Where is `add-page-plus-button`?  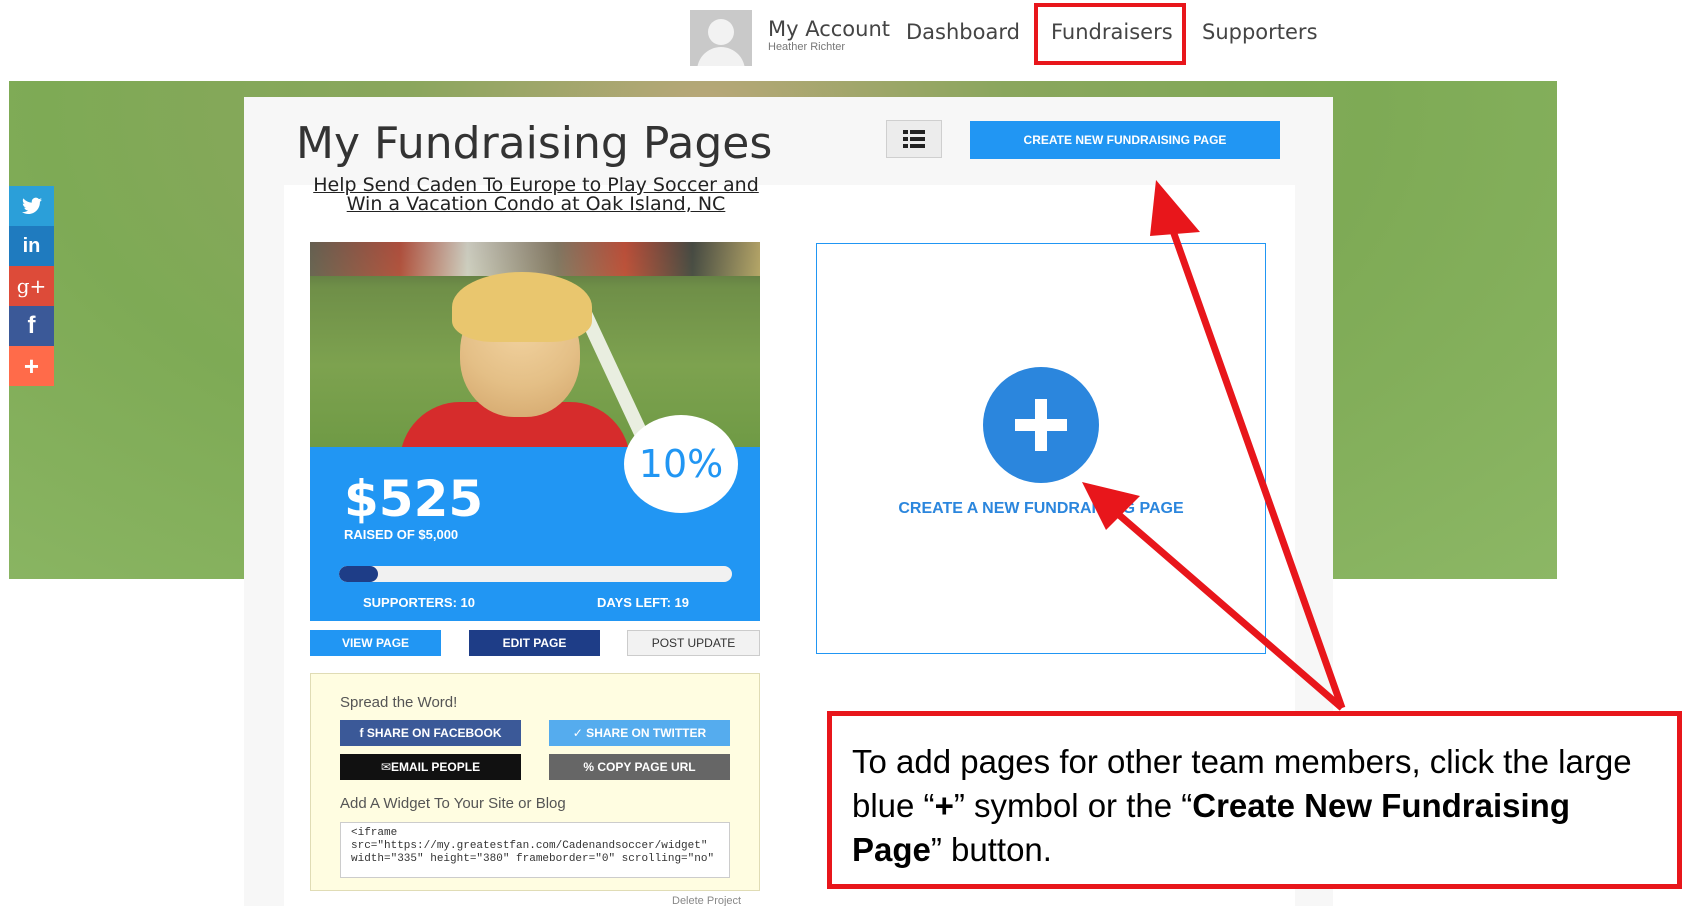 add-page-plus-button is located at coordinates (1041, 425).